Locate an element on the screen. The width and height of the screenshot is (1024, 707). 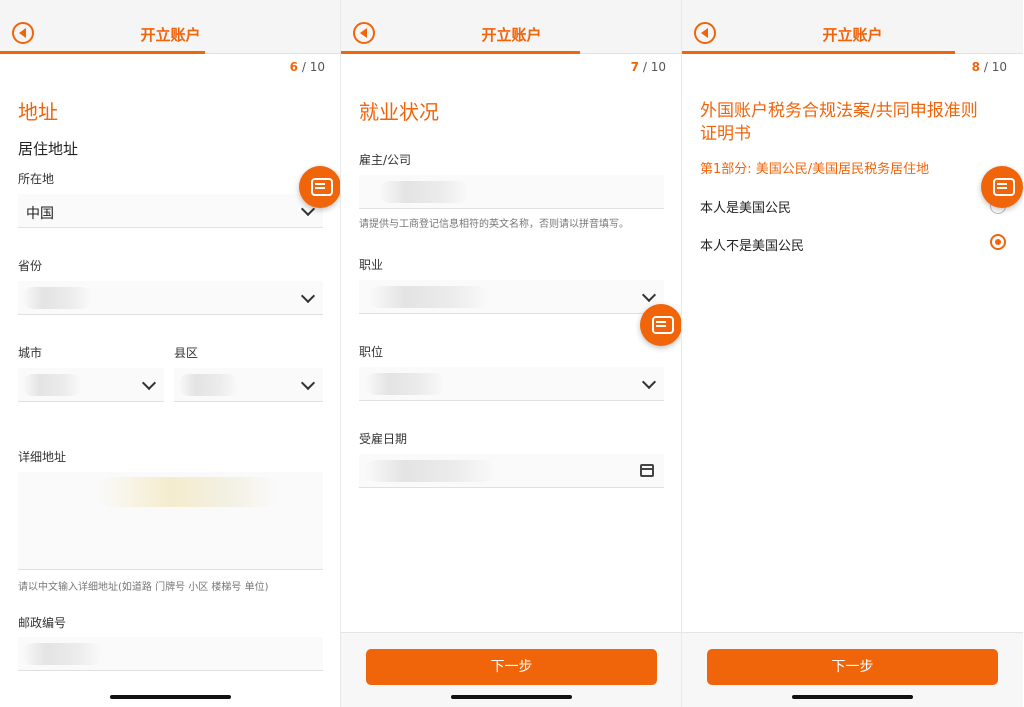
hire-date-label: 受雇日期 is located at coordinates (383, 439).